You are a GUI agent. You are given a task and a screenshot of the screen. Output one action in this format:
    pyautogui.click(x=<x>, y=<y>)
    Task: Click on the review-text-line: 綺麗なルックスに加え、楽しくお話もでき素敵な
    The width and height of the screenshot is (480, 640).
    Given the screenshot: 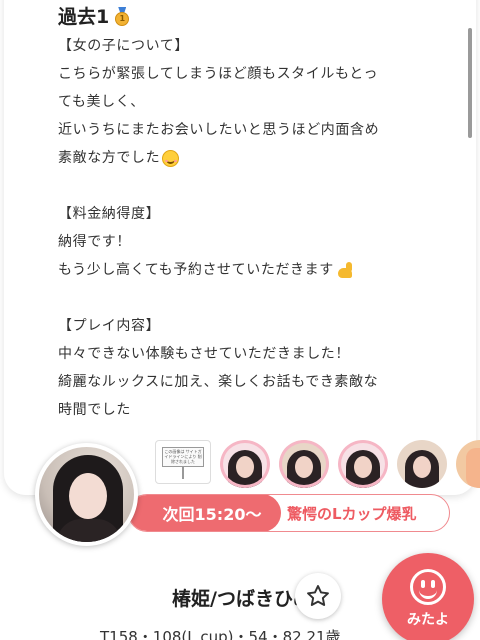 What is the action you would take?
    pyautogui.click(x=218, y=382)
    